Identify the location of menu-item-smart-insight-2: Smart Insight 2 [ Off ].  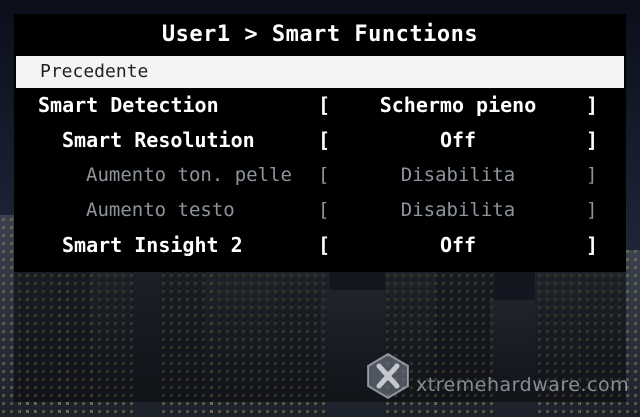
(320, 245).